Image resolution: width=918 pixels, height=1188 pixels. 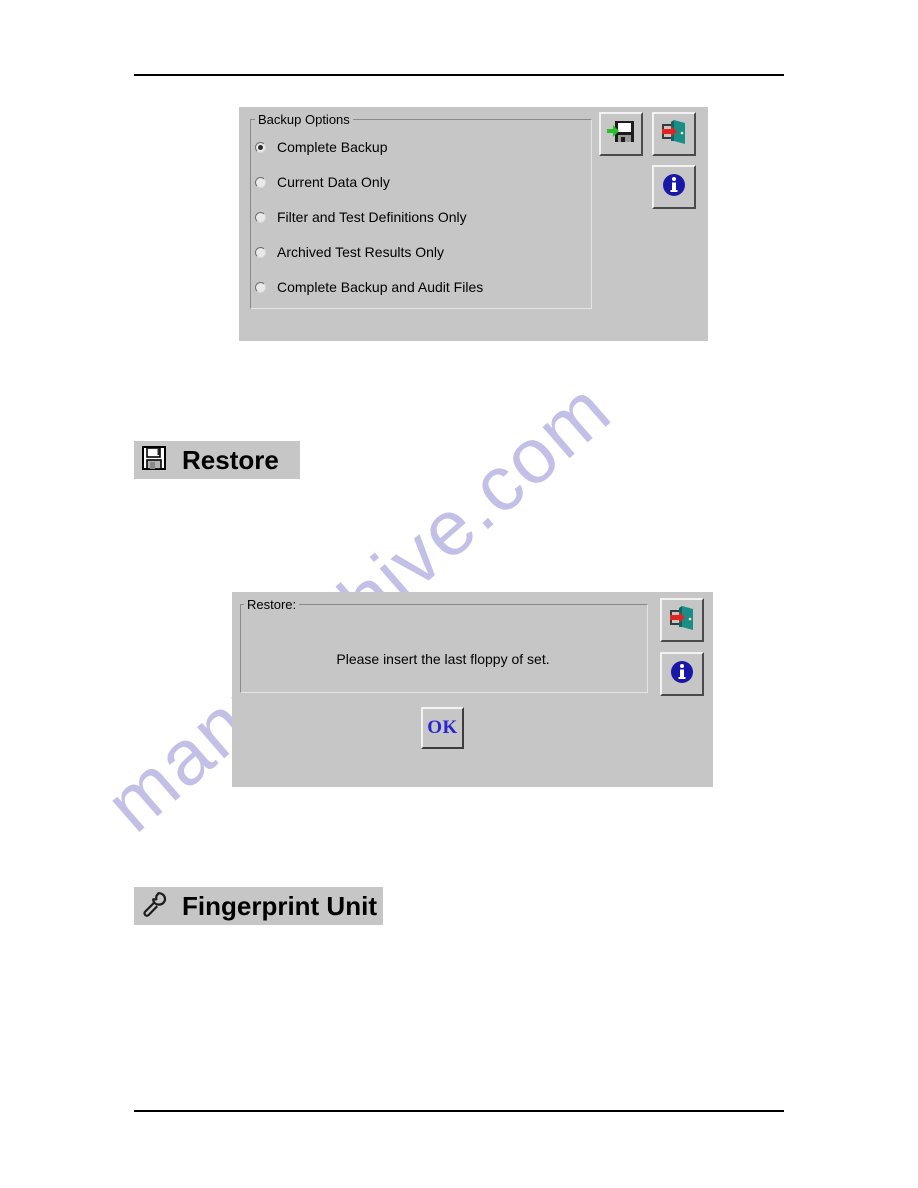 I want to click on radio-option-complete-backup: Complete Backup, so click(x=321, y=147).